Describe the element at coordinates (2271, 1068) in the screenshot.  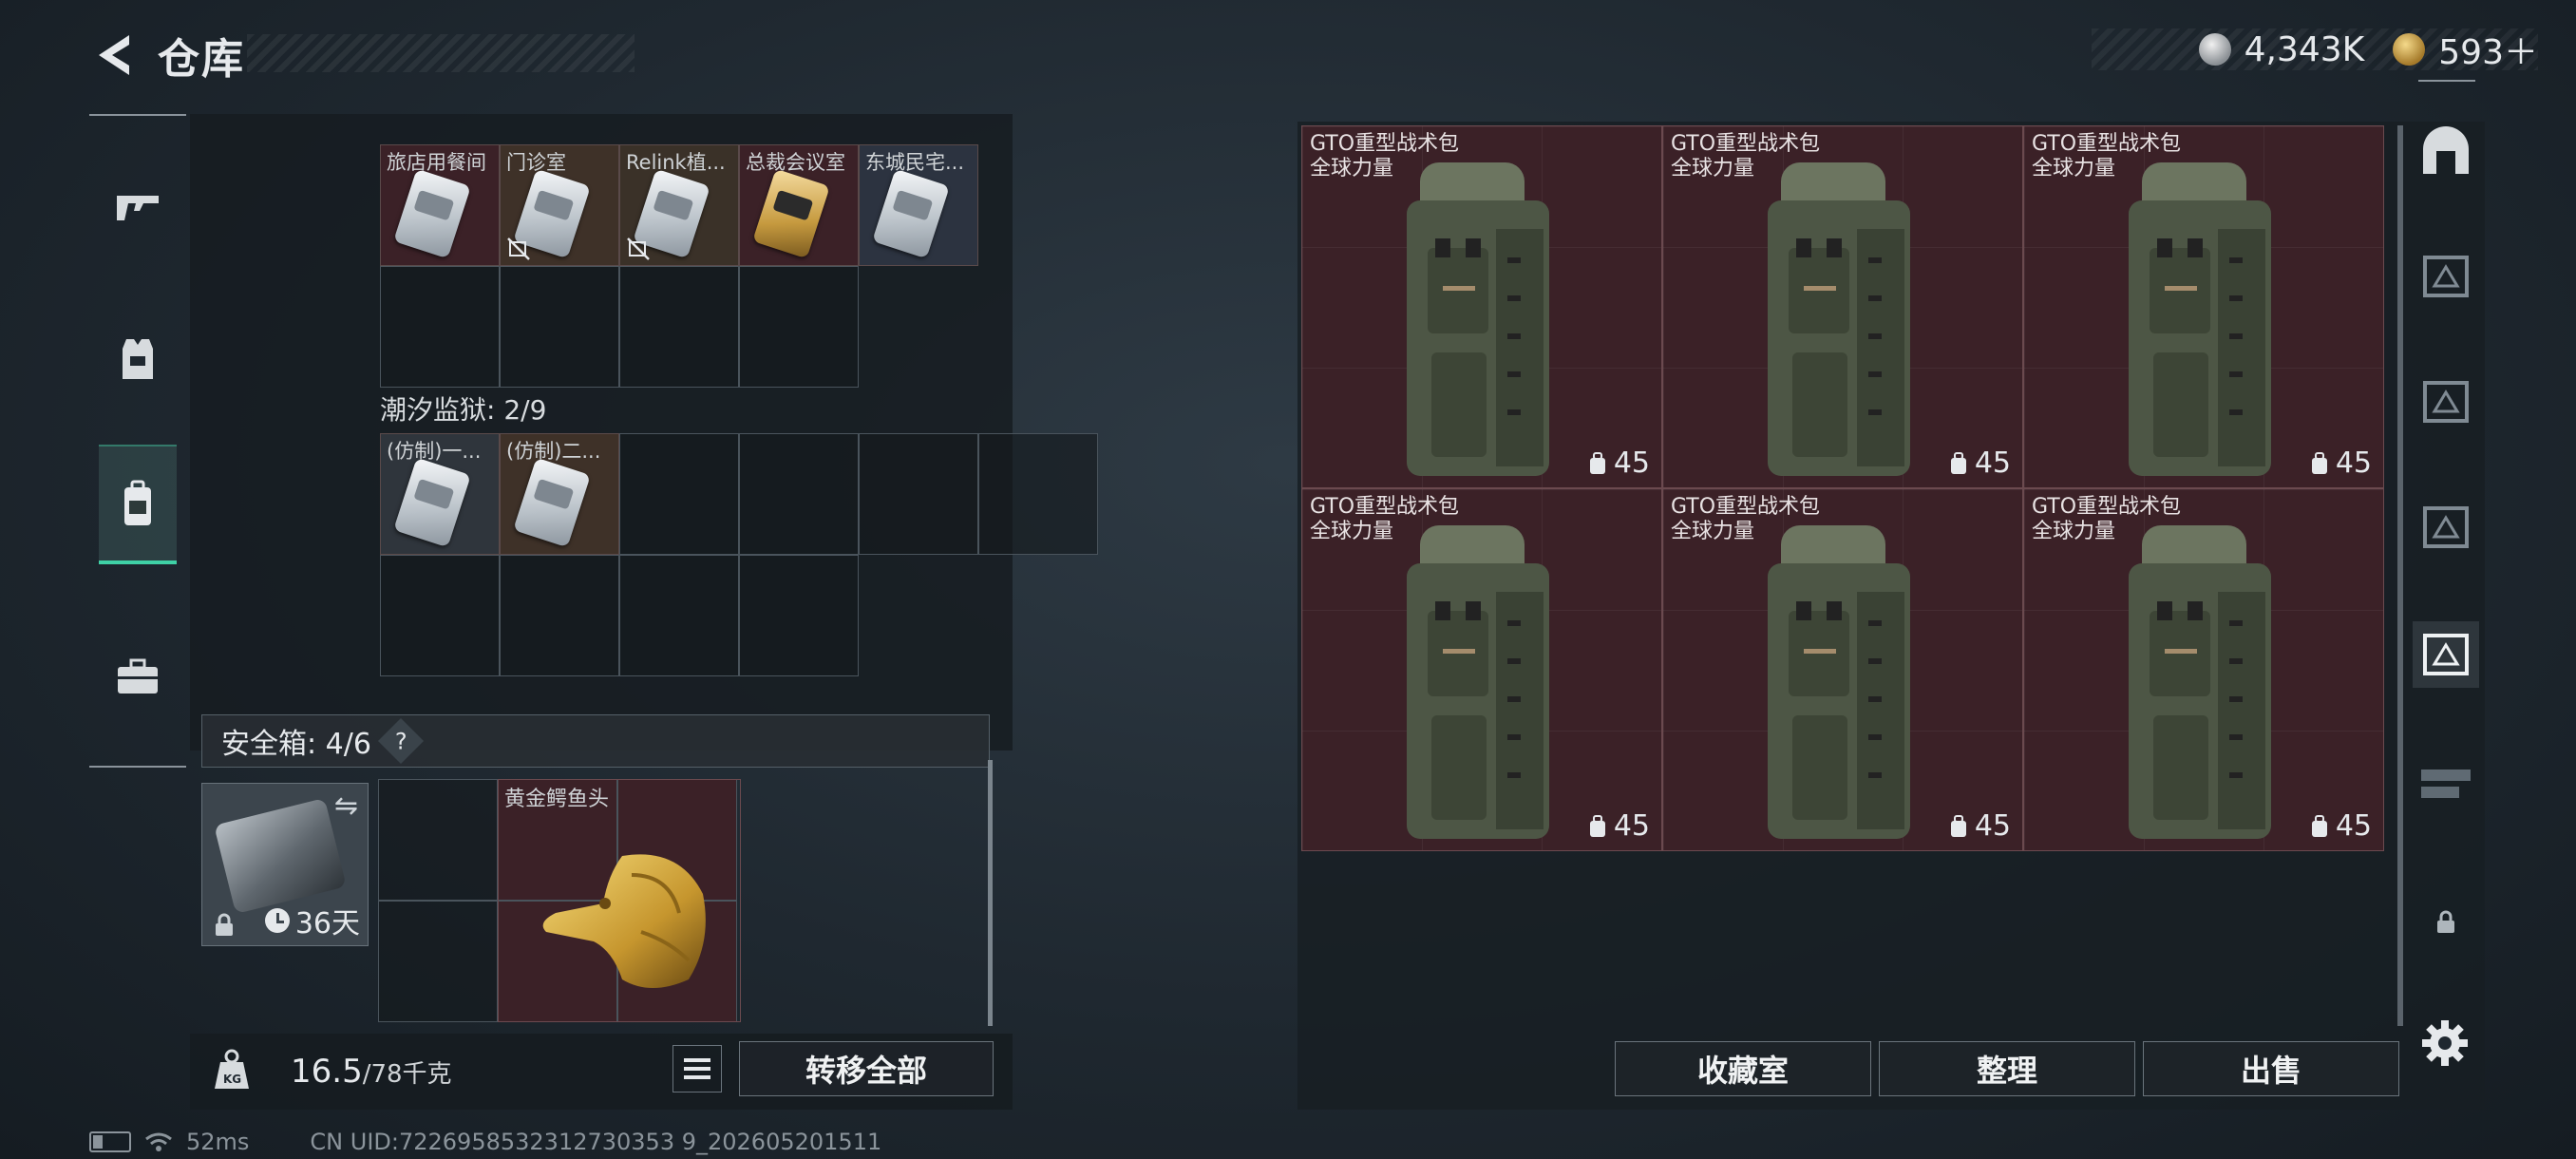
I see `sell-button: 出售` at that location.